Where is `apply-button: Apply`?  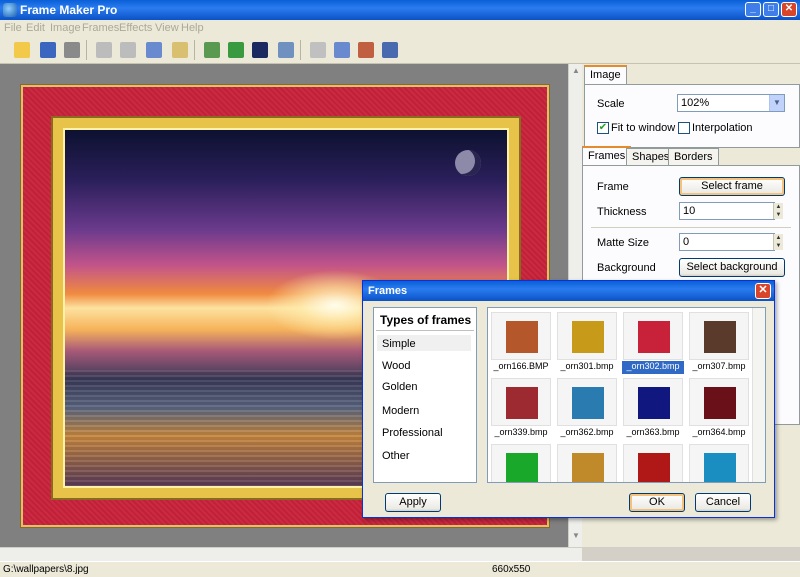 apply-button: Apply is located at coordinates (413, 502).